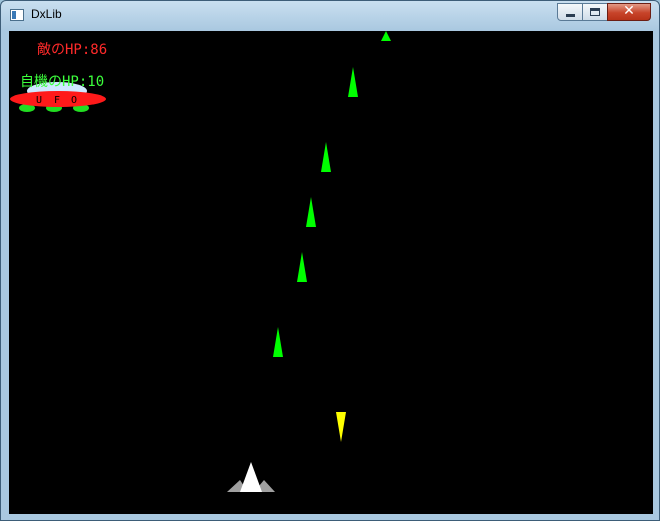 The image size is (660, 521). I want to click on ufo-letter: F, so click(57, 100).